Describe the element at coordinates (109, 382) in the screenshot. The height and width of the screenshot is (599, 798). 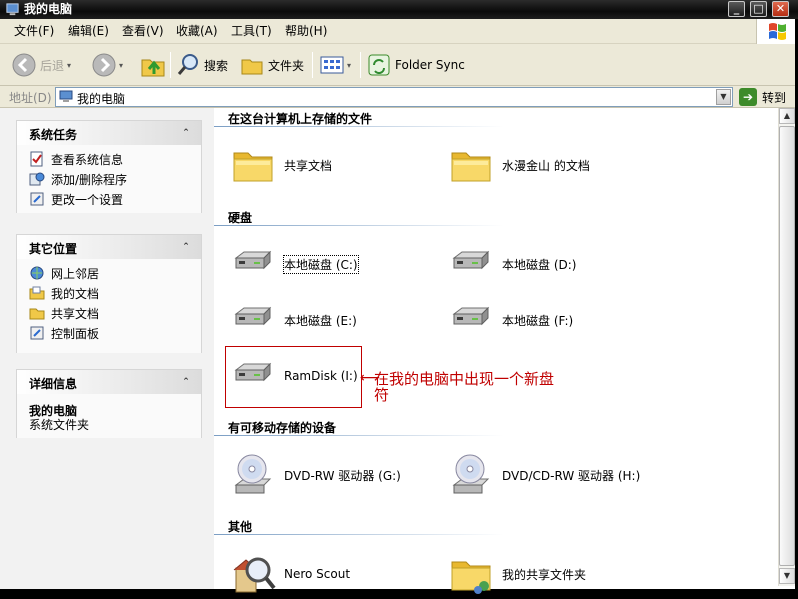
I see `details-header: 详细信息 ⌃` at that location.